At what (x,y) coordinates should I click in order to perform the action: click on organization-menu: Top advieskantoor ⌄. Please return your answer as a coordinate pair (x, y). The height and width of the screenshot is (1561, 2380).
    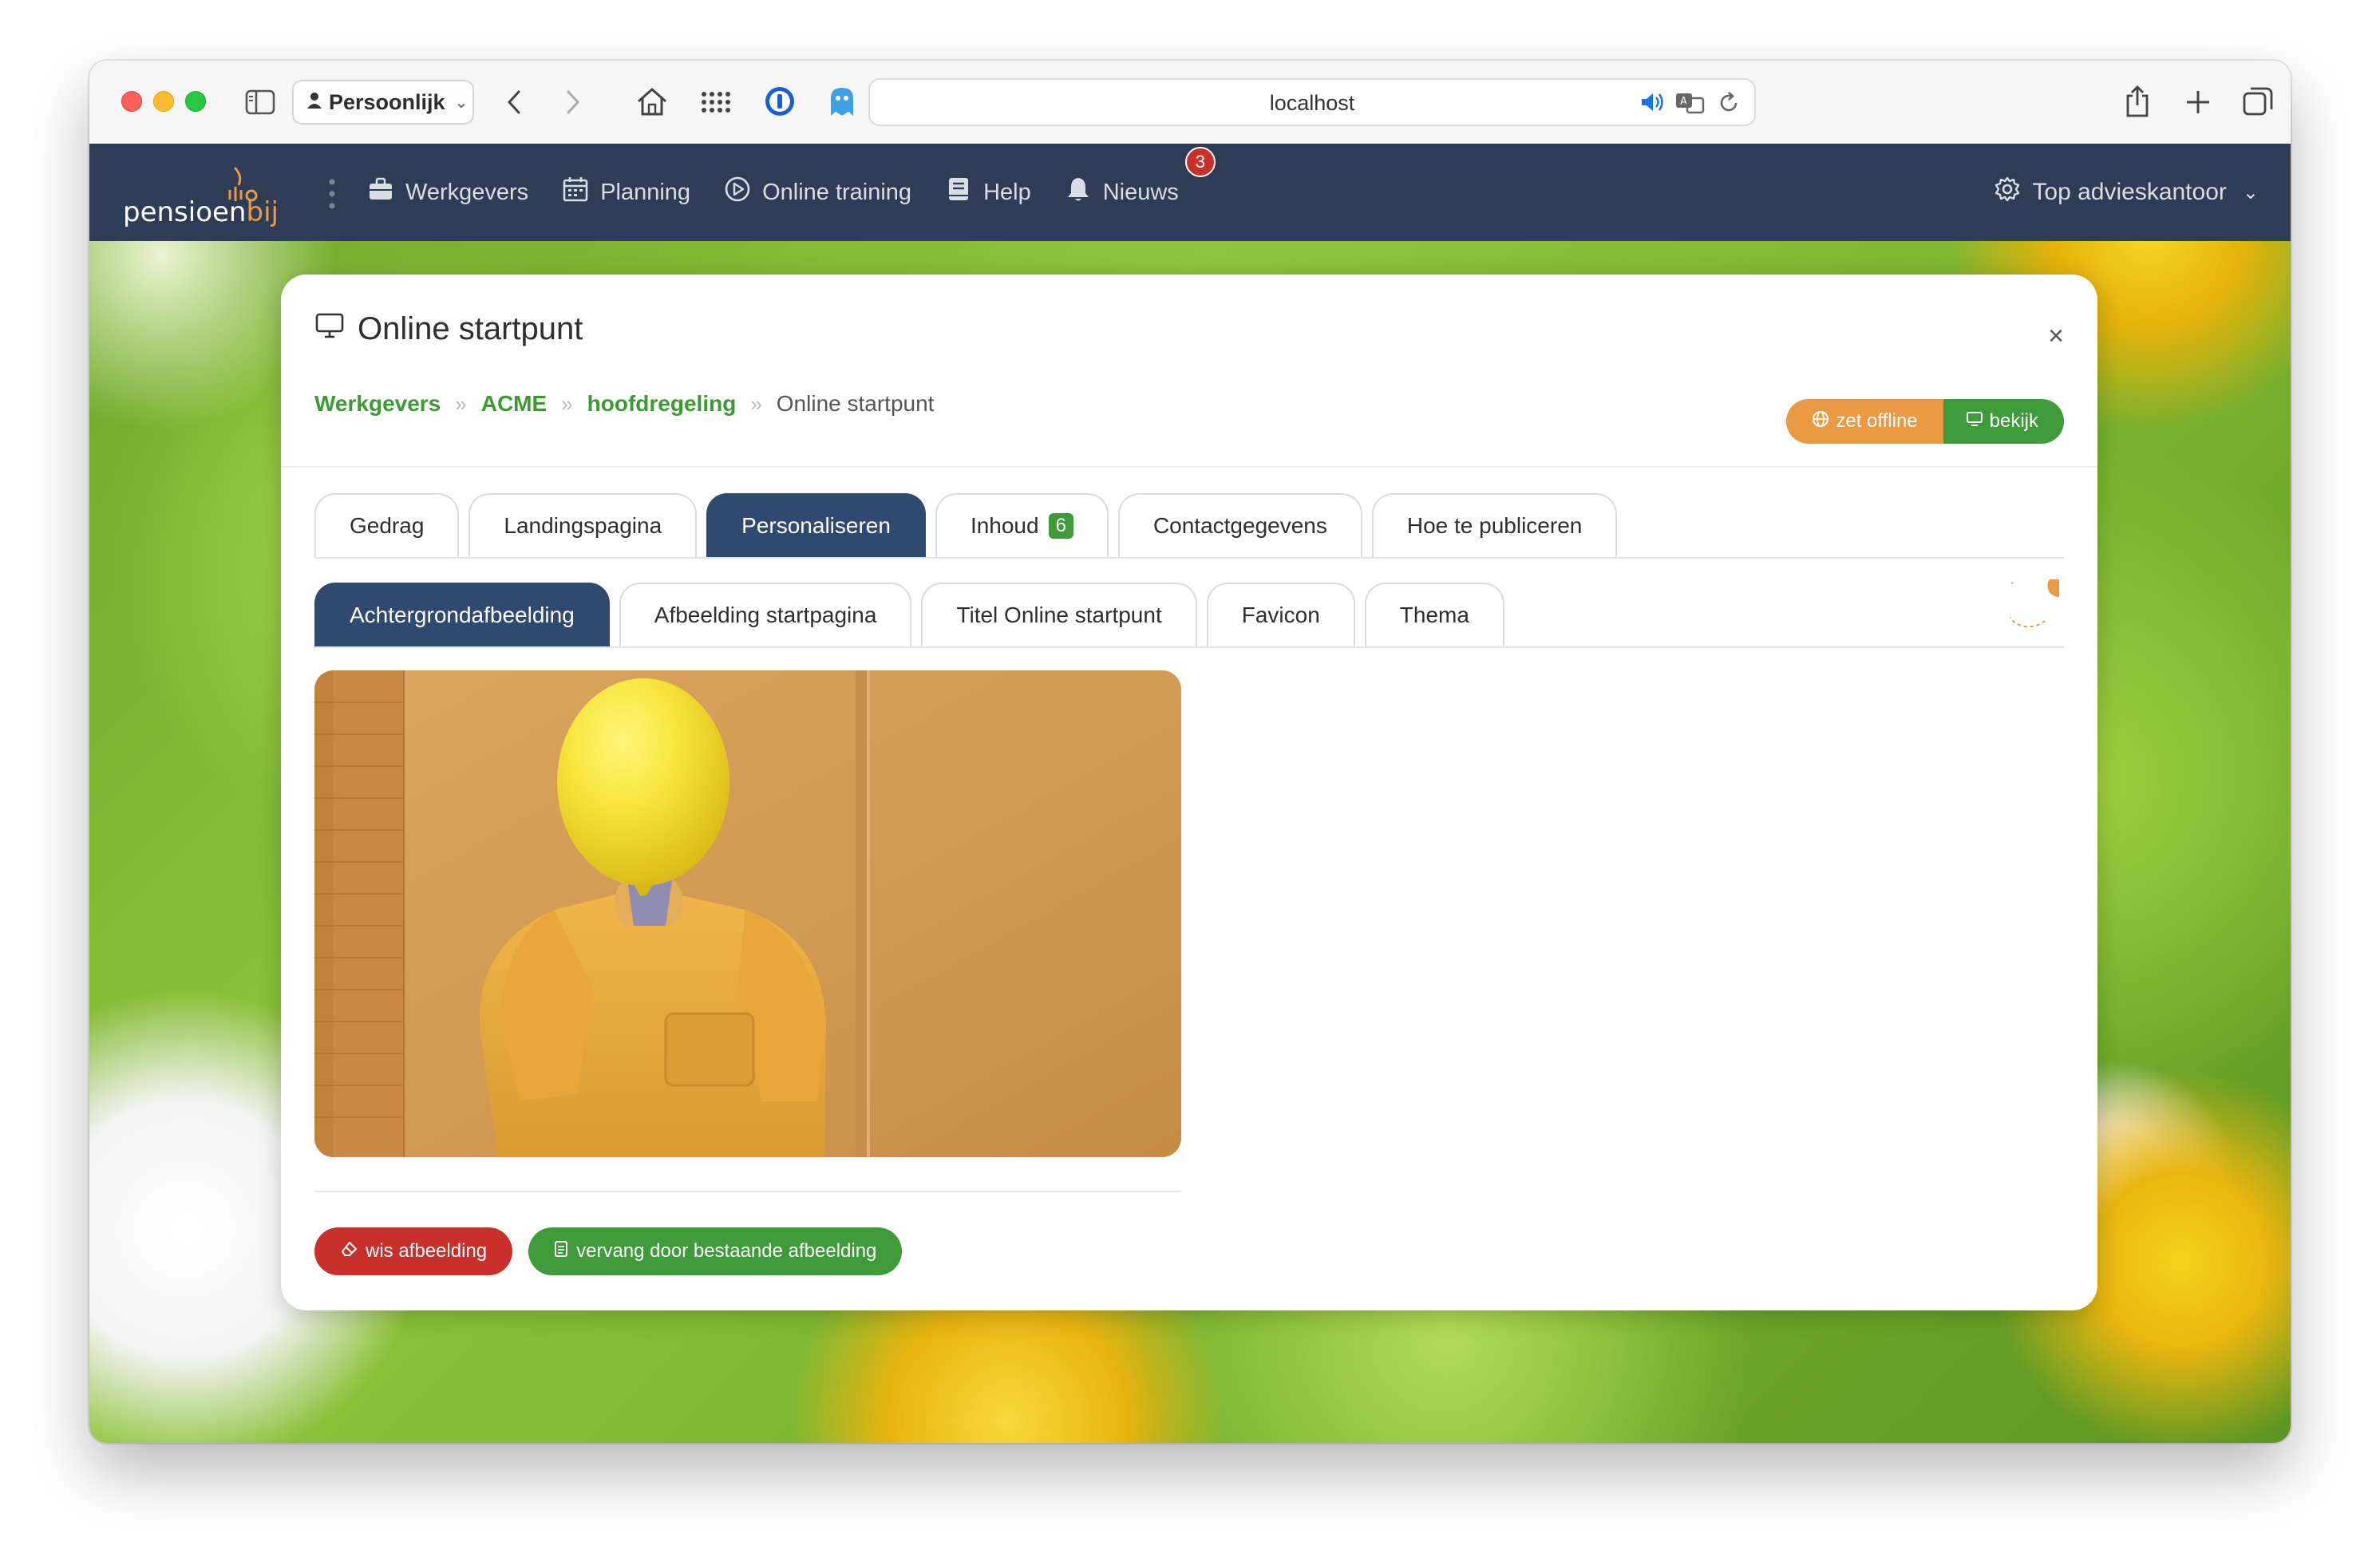
    Looking at the image, I should click on (2126, 192).